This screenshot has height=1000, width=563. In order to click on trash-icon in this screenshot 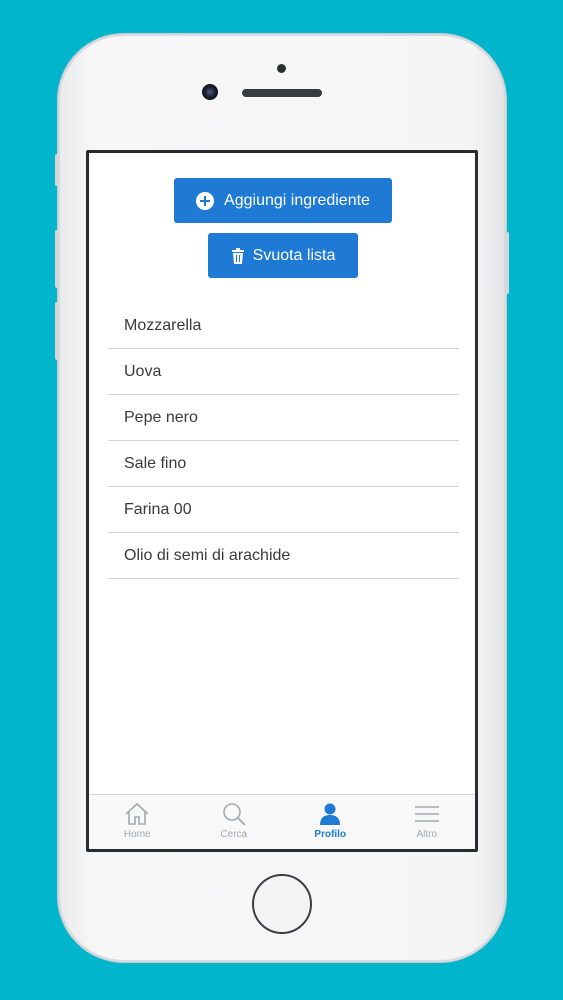, I will do `click(238, 255)`.